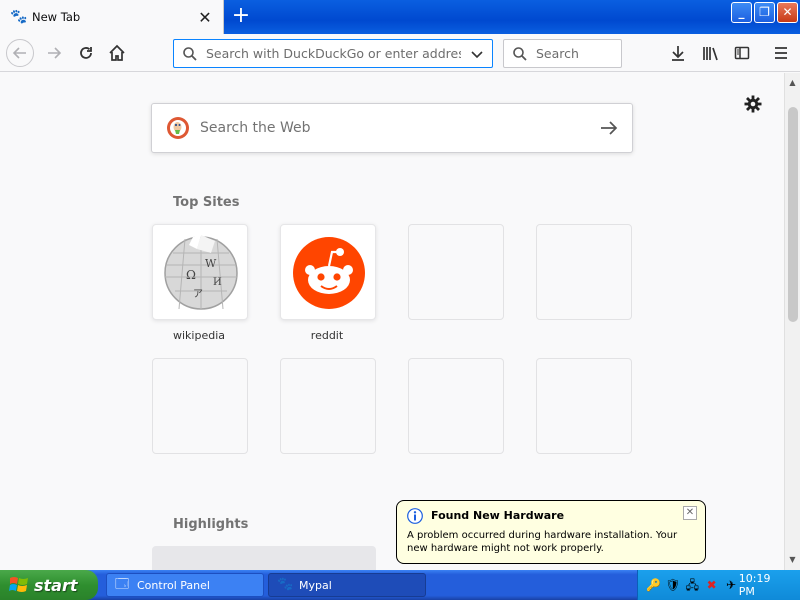 This screenshot has width=800, height=600. I want to click on downloads-button, so click(678, 53).